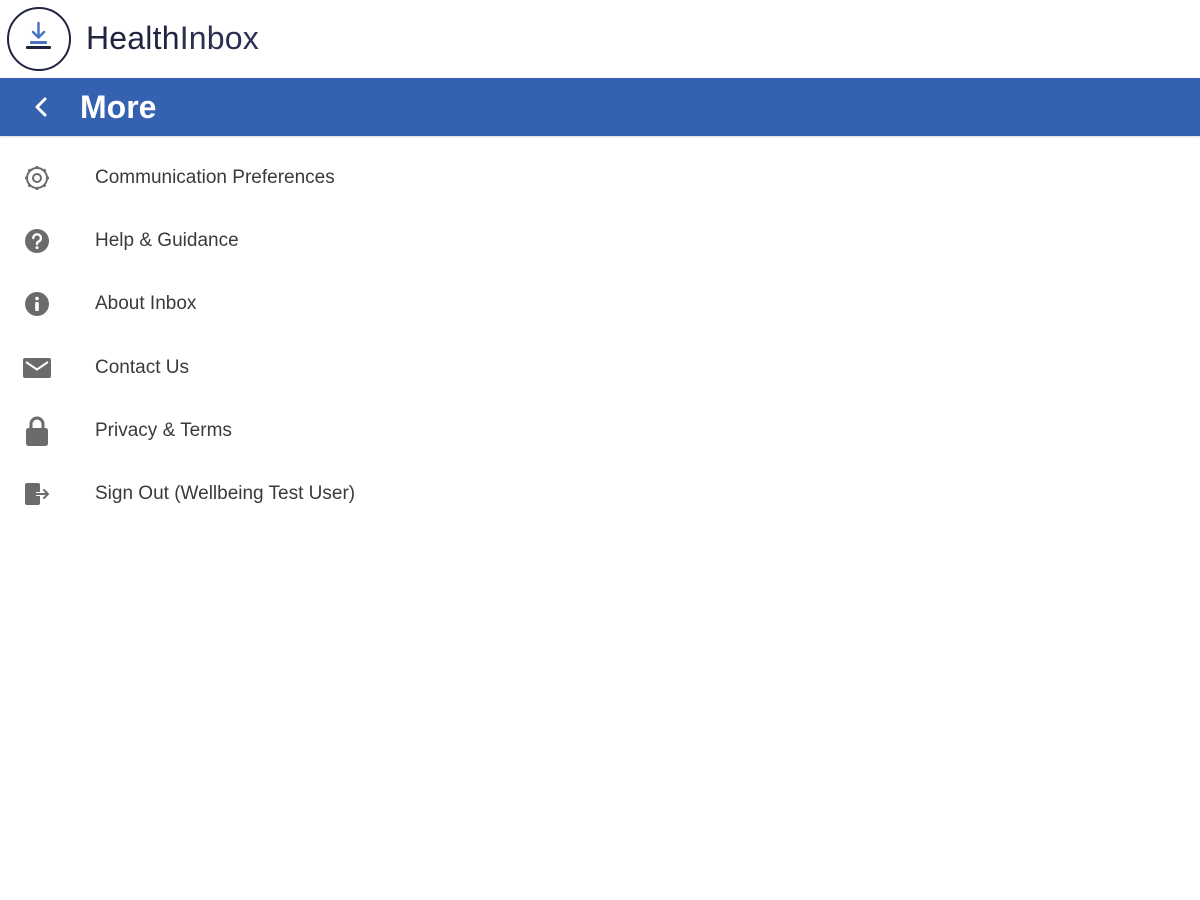  Describe the element at coordinates (142, 367) in the screenshot. I see `menu-item-label: Contact Us` at that location.